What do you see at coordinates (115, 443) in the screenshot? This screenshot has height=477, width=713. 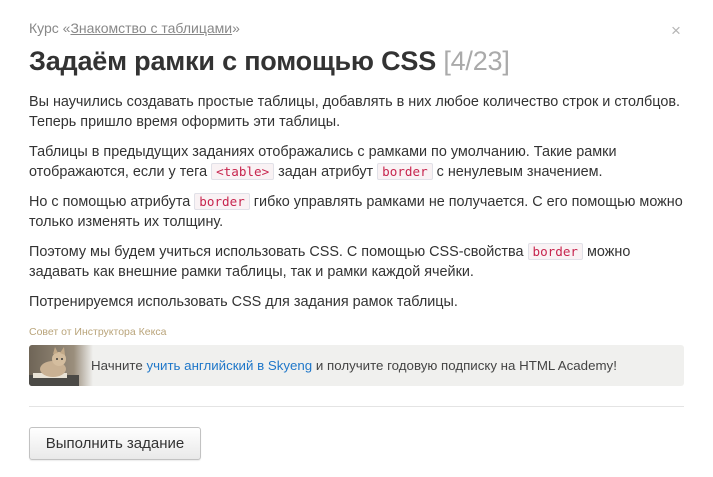 I see `submit-task-button: Выполнить задание` at bounding box center [115, 443].